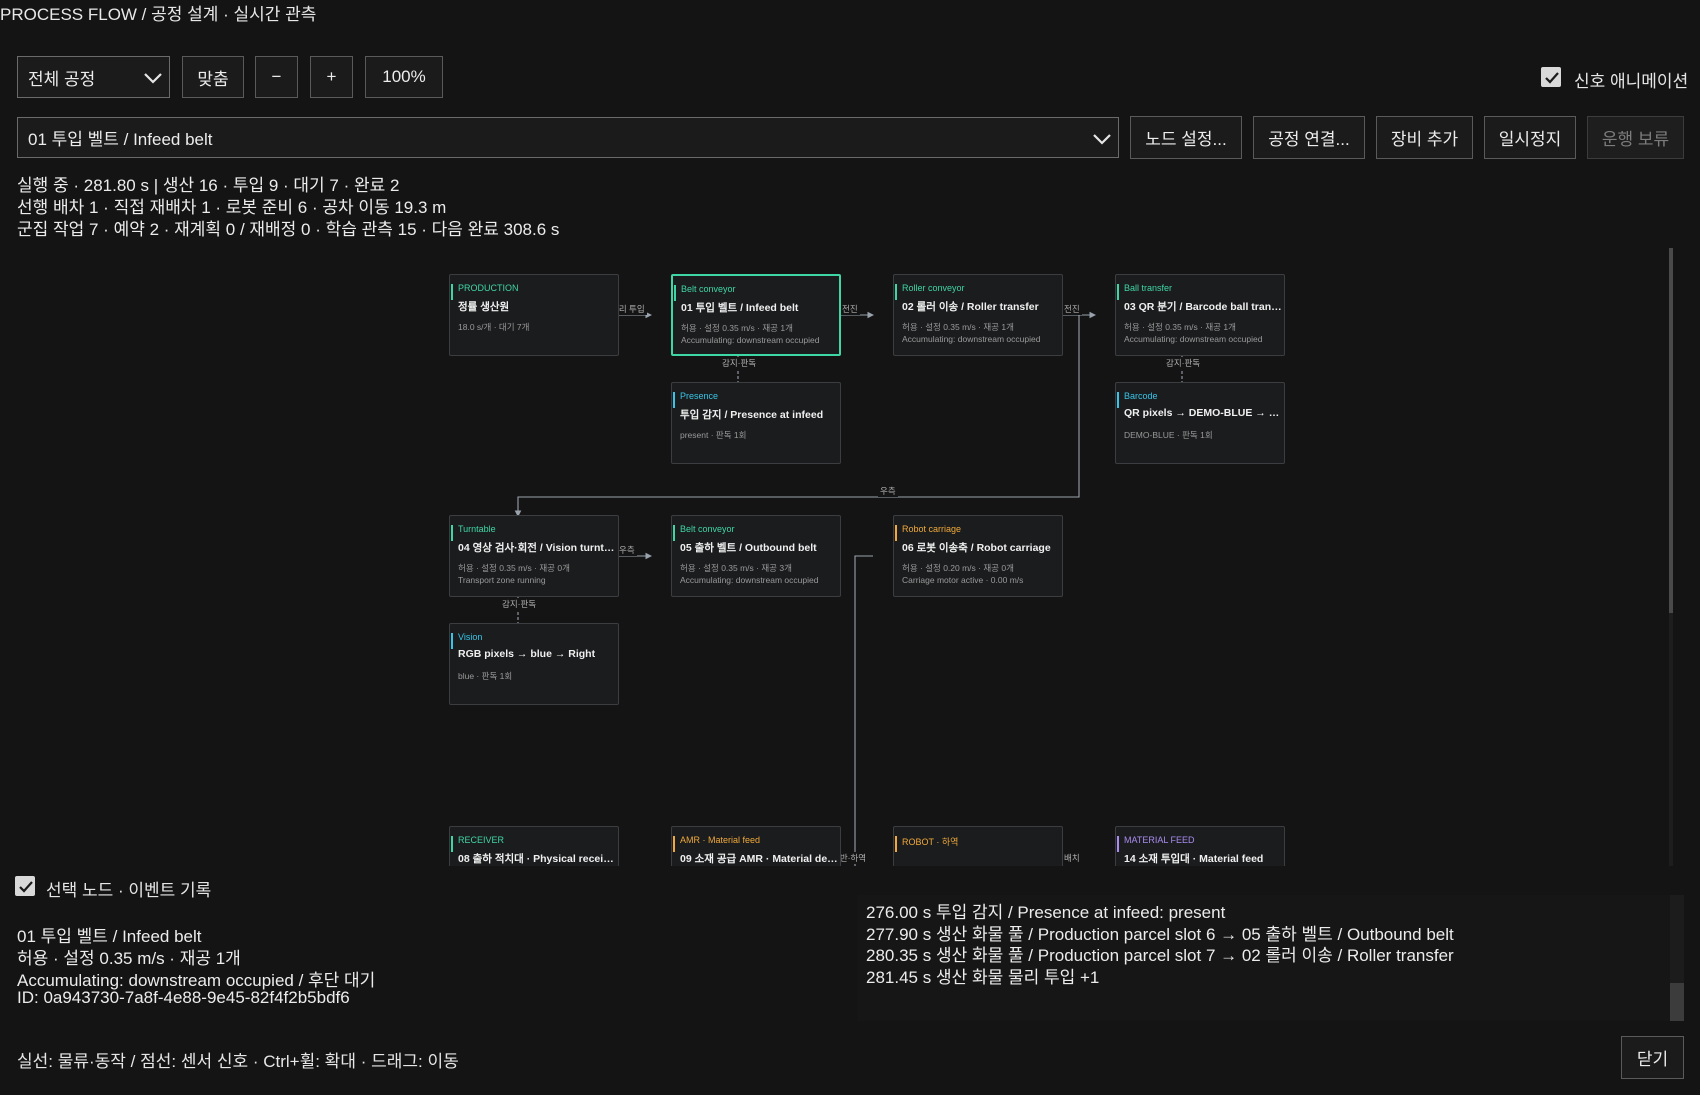 This screenshot has height=1095, width=1700. Describe the element at coordinates (404, 77) in the screenshot. I see `zoom-level-button: 100%` at that location.